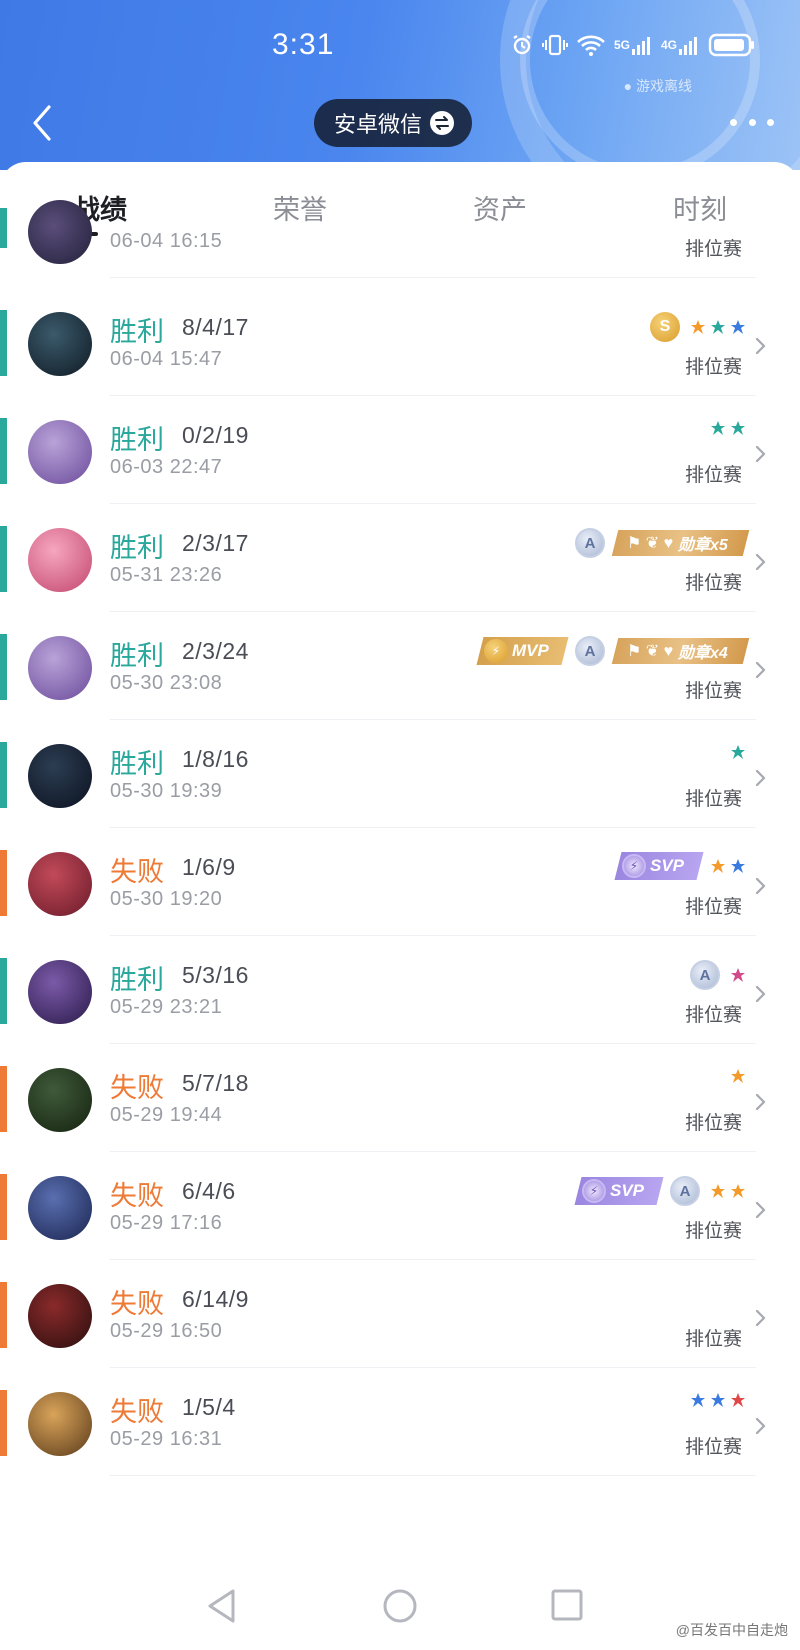 The height and width of the screenshot is (1650, 800). I want to click on match-time: 05-29 16:31, so click(166, 1439).